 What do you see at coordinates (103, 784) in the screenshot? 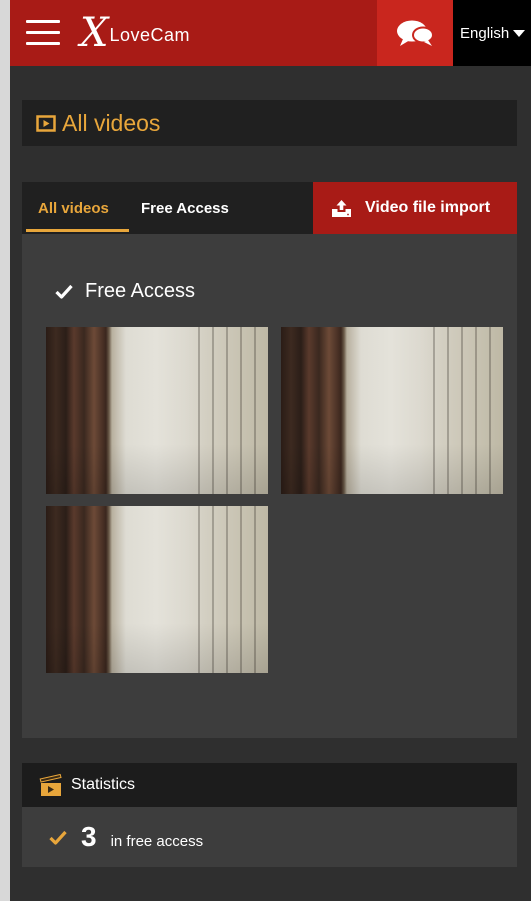
I see `statistics-title: Statistics` at bounding box center [103, 784].